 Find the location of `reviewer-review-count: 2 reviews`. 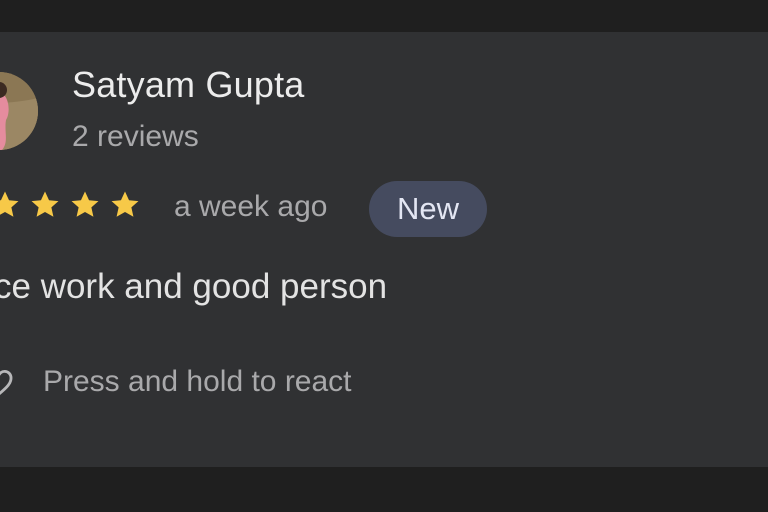

reviewer-review-count: 2 reviews is located at coordinates (135, 136).